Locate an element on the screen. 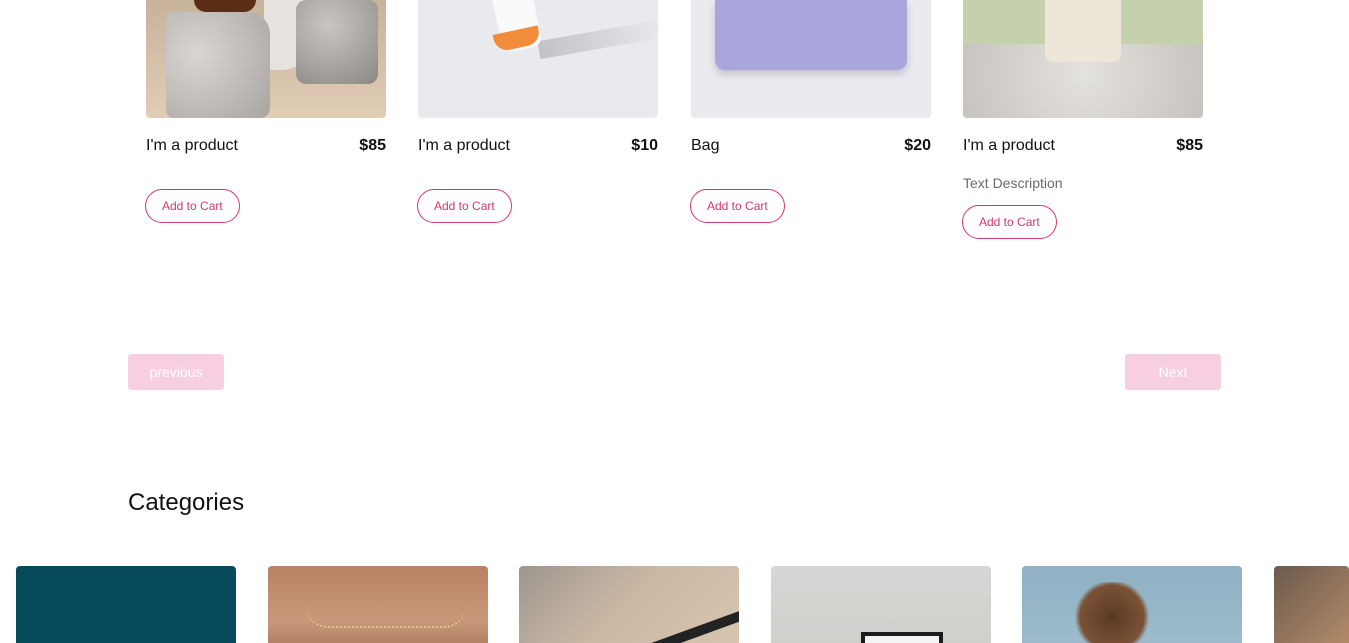 The image size is (1349, 643). category-tile-portrait is located at coordinates (1311, 604).